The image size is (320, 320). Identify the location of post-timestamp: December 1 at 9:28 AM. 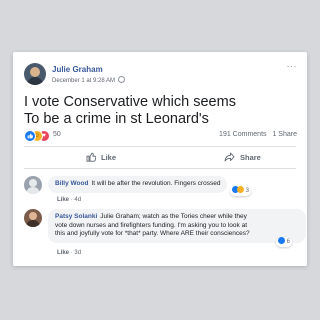
(88, 80).